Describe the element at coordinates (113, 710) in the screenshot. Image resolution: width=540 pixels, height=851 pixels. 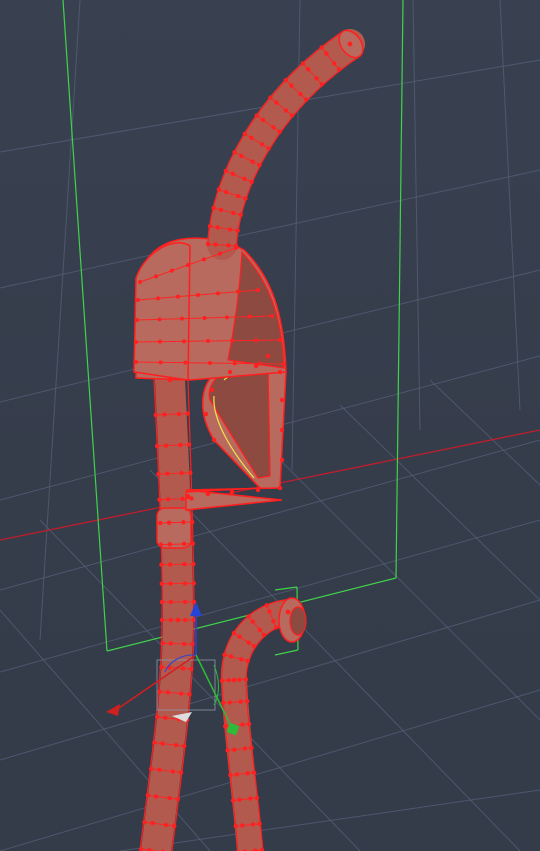
I see `move-x-arrow-icon` at that location.